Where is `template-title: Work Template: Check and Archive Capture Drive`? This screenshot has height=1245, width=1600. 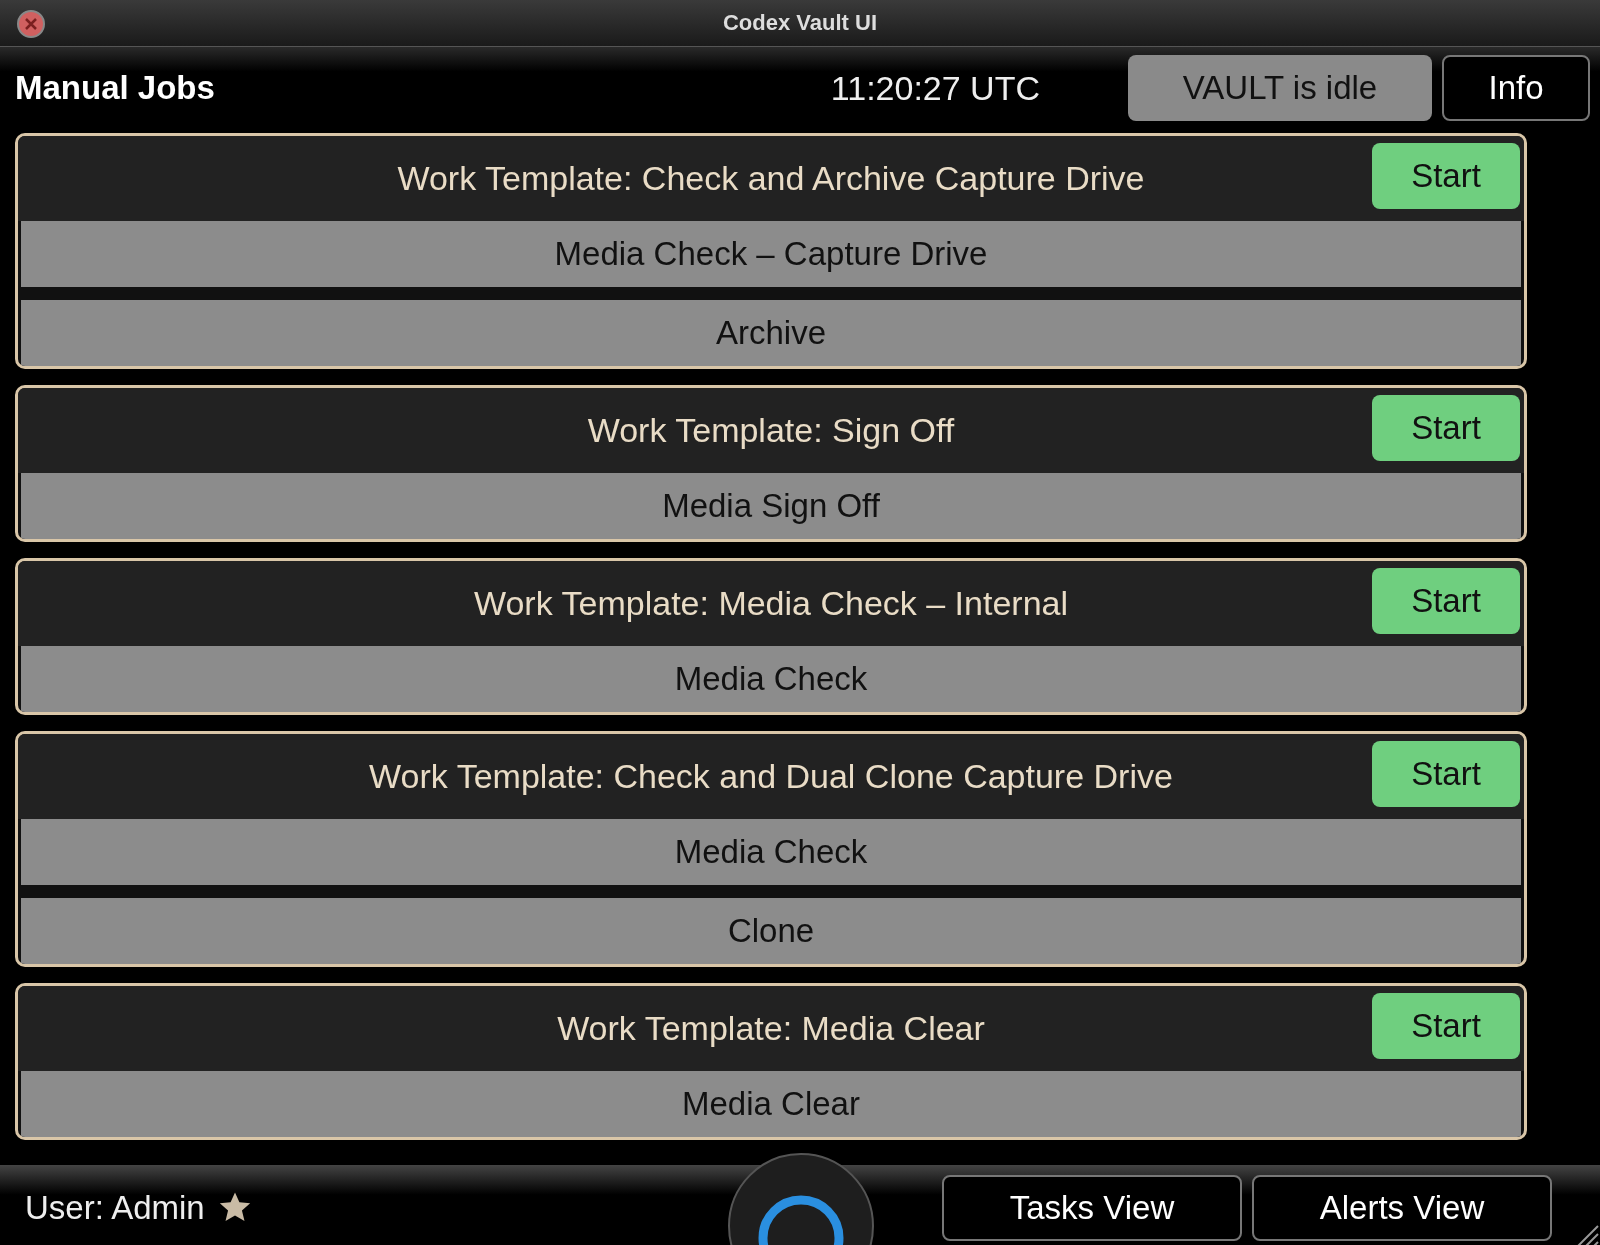
template-title: Work Template: Check and Archive Capture Drive is located at coordinates (771, 178).